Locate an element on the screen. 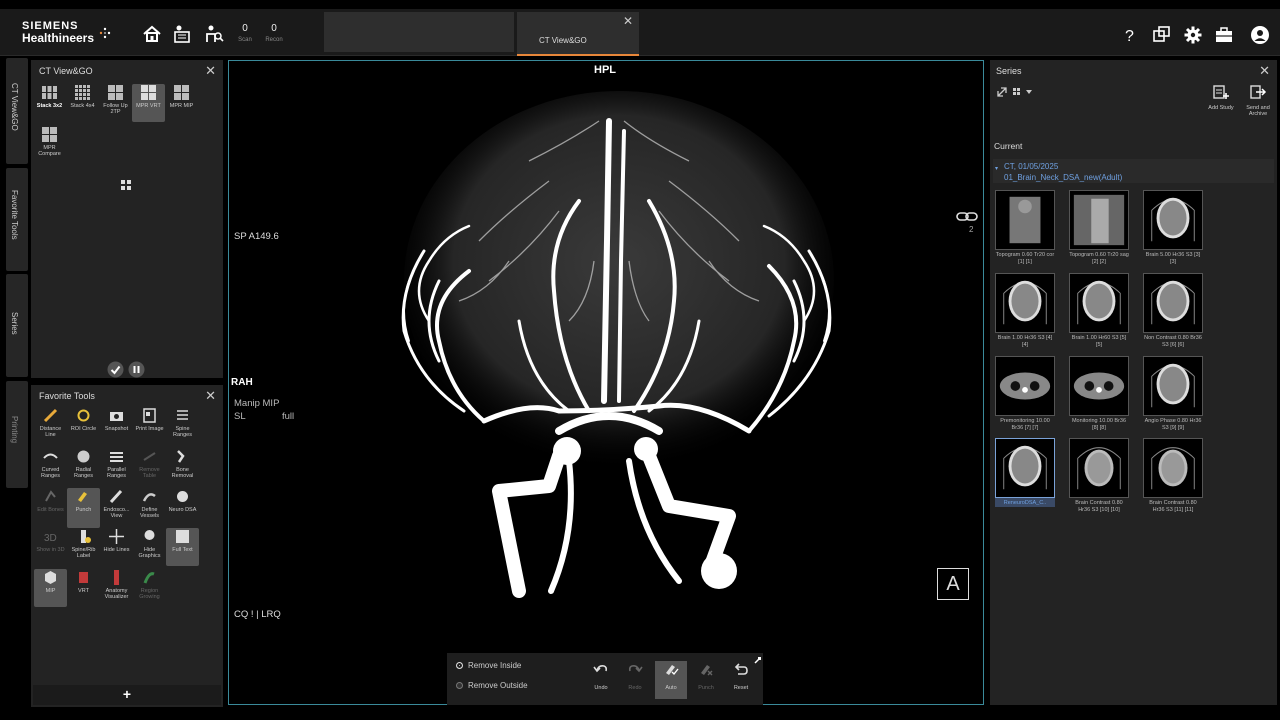  layout-stack-3x2: Stack 3x2 is located at coordinates (49, 96).